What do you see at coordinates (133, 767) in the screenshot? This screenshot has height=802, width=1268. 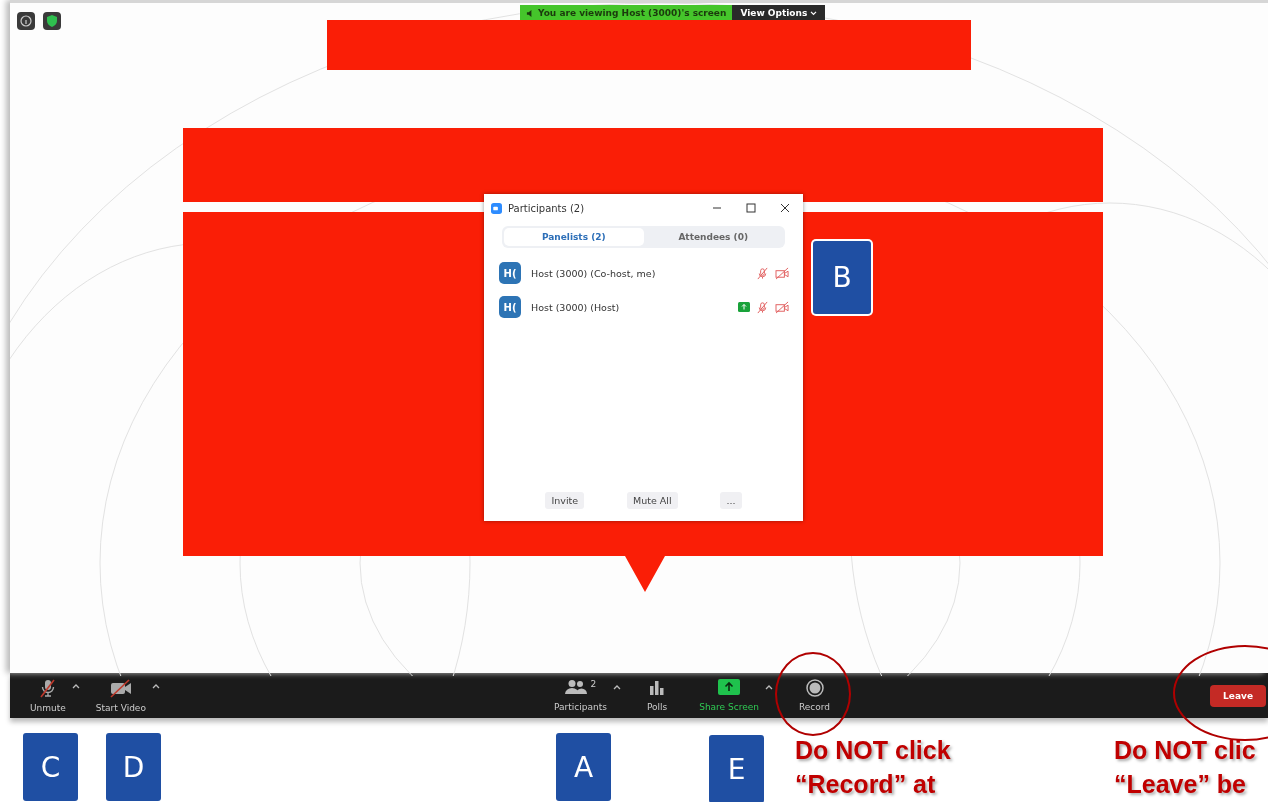 I see `callout-label: D` at bounding box center [133, 767].